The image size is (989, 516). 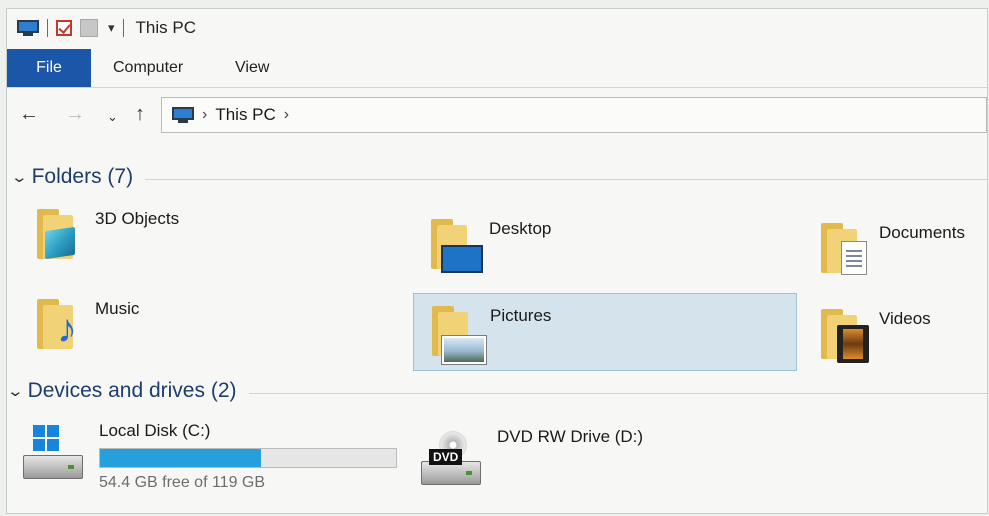 I want to click on dvd-badge: DVD, so click(x=446, y=457).